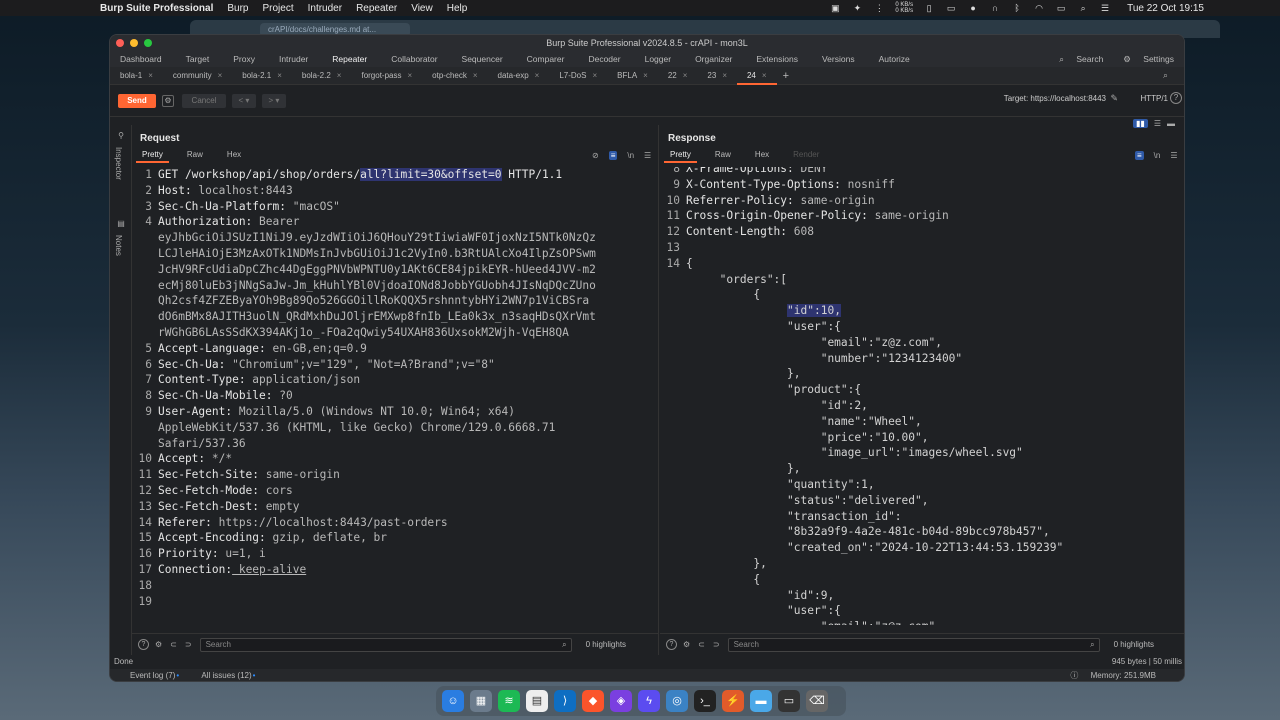 This screenshot has height=720, width=1280. Describe the element at coordinates (1076, 59) in the screenshot. I see `global-search-button: ⌕ Search` at that location.